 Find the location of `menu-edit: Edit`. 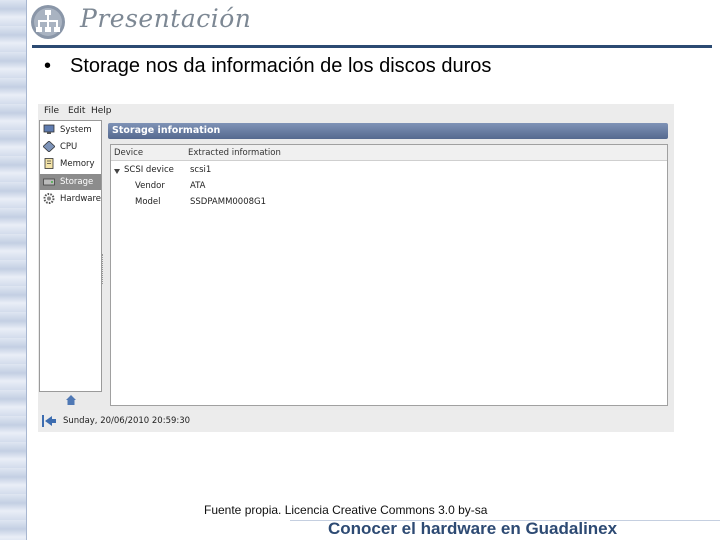

menu-edit: Edit is located at coordinates (76, 111).